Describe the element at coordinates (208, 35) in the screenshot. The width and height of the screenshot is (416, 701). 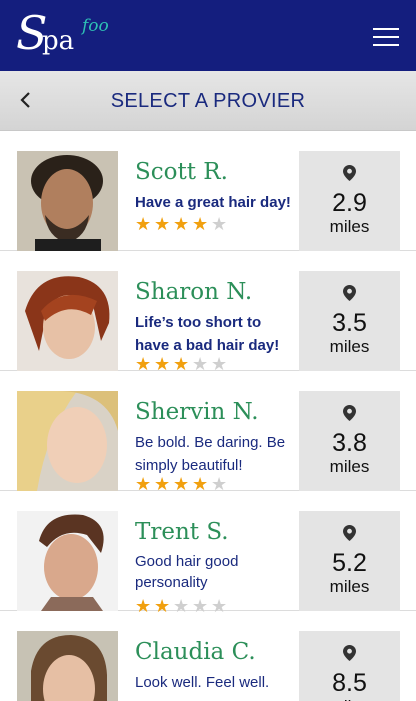
I see `app-bar: S pa foo` at that location.